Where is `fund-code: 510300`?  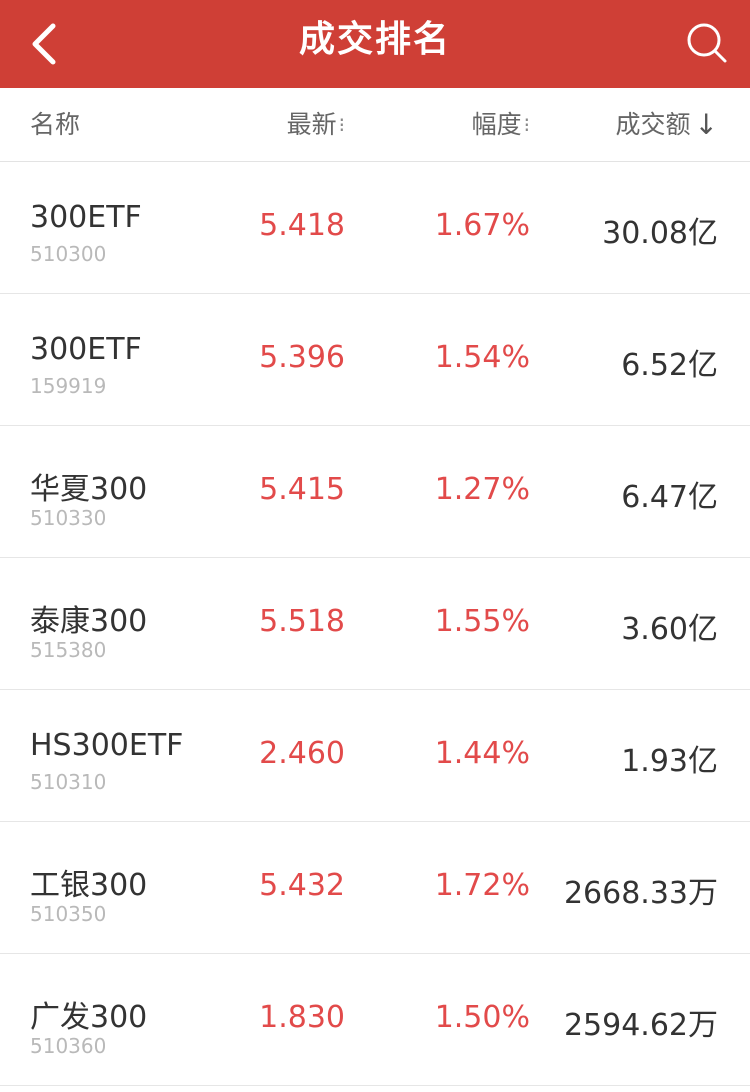 fund-code: 510300 is located at coordinates (68, 254).